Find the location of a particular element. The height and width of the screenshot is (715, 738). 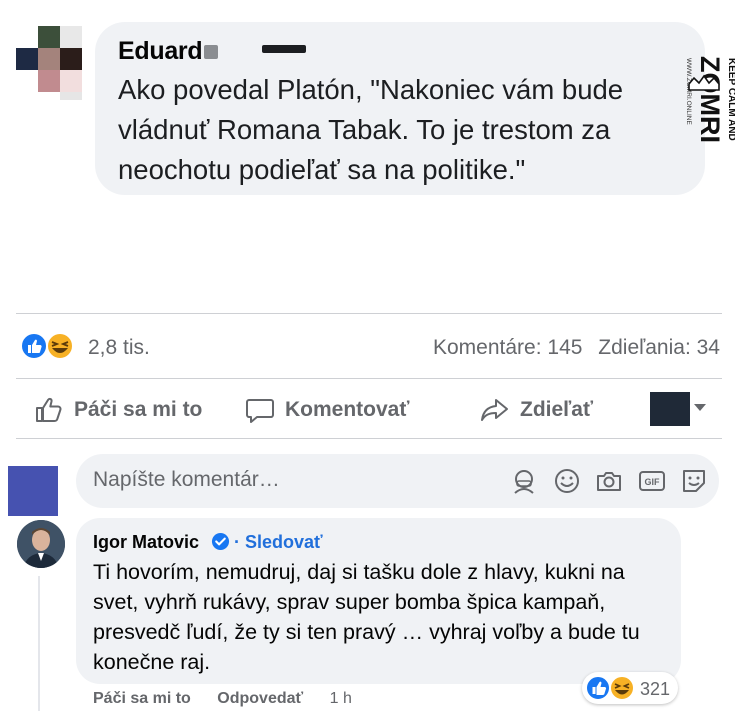

avatar-sticker-icon is located at coordinates (524, 481).